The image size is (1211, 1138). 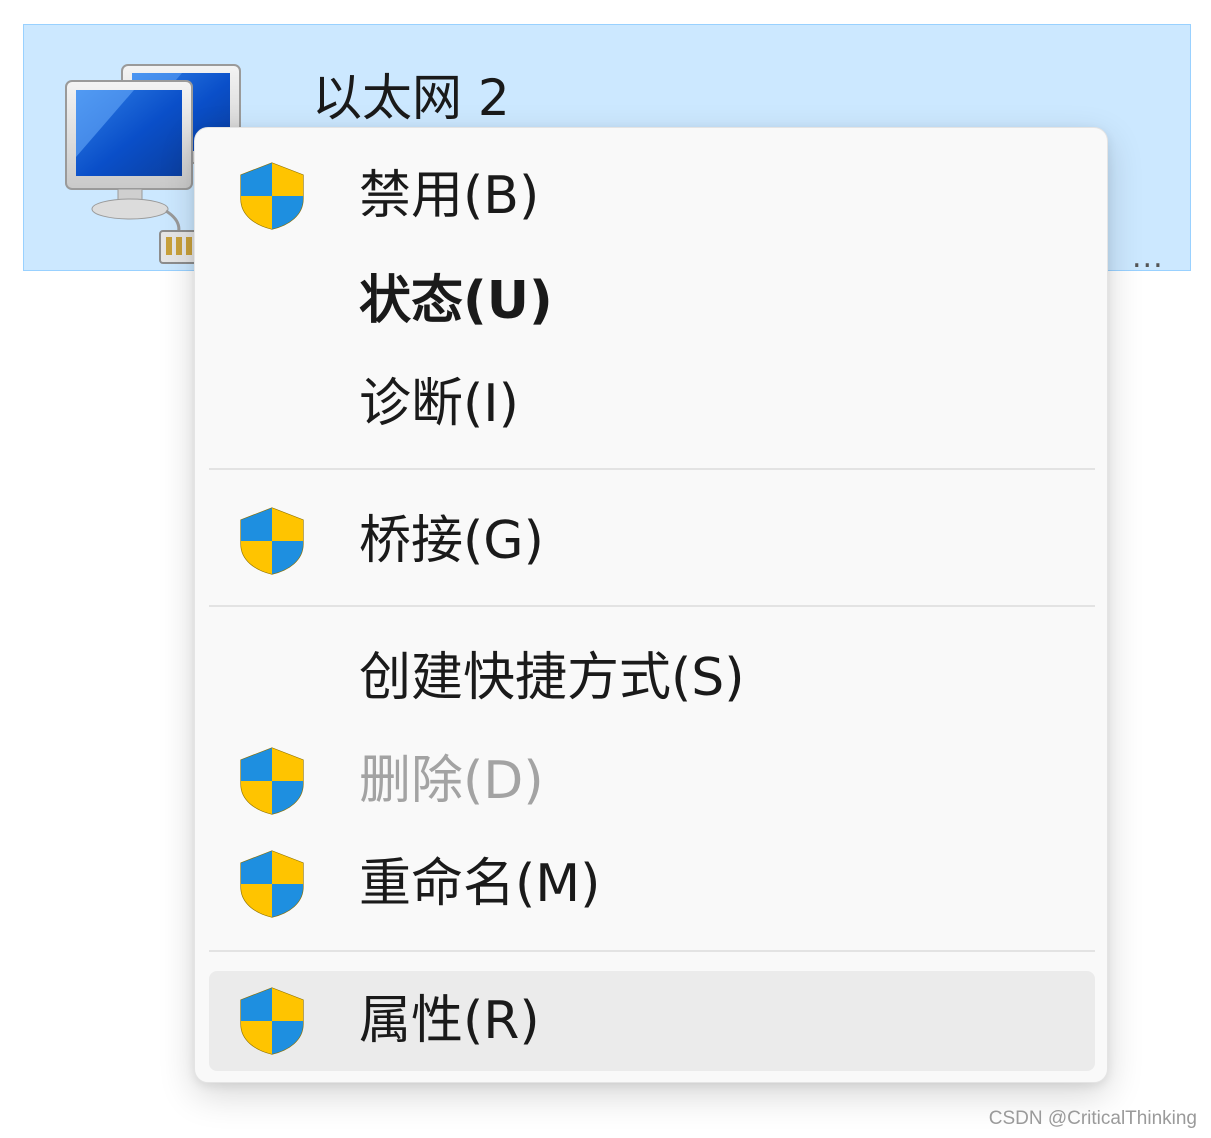 I want to click on menu-item-label: 诊断(I), so click(x=439, y=404).